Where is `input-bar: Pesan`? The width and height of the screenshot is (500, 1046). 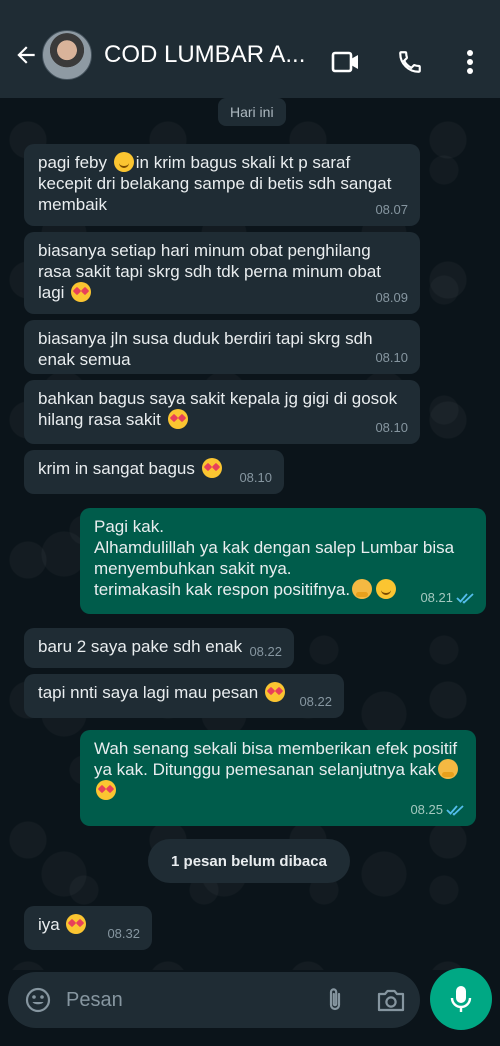 input-bar: Pesan is located at coordinates (250, 1007).